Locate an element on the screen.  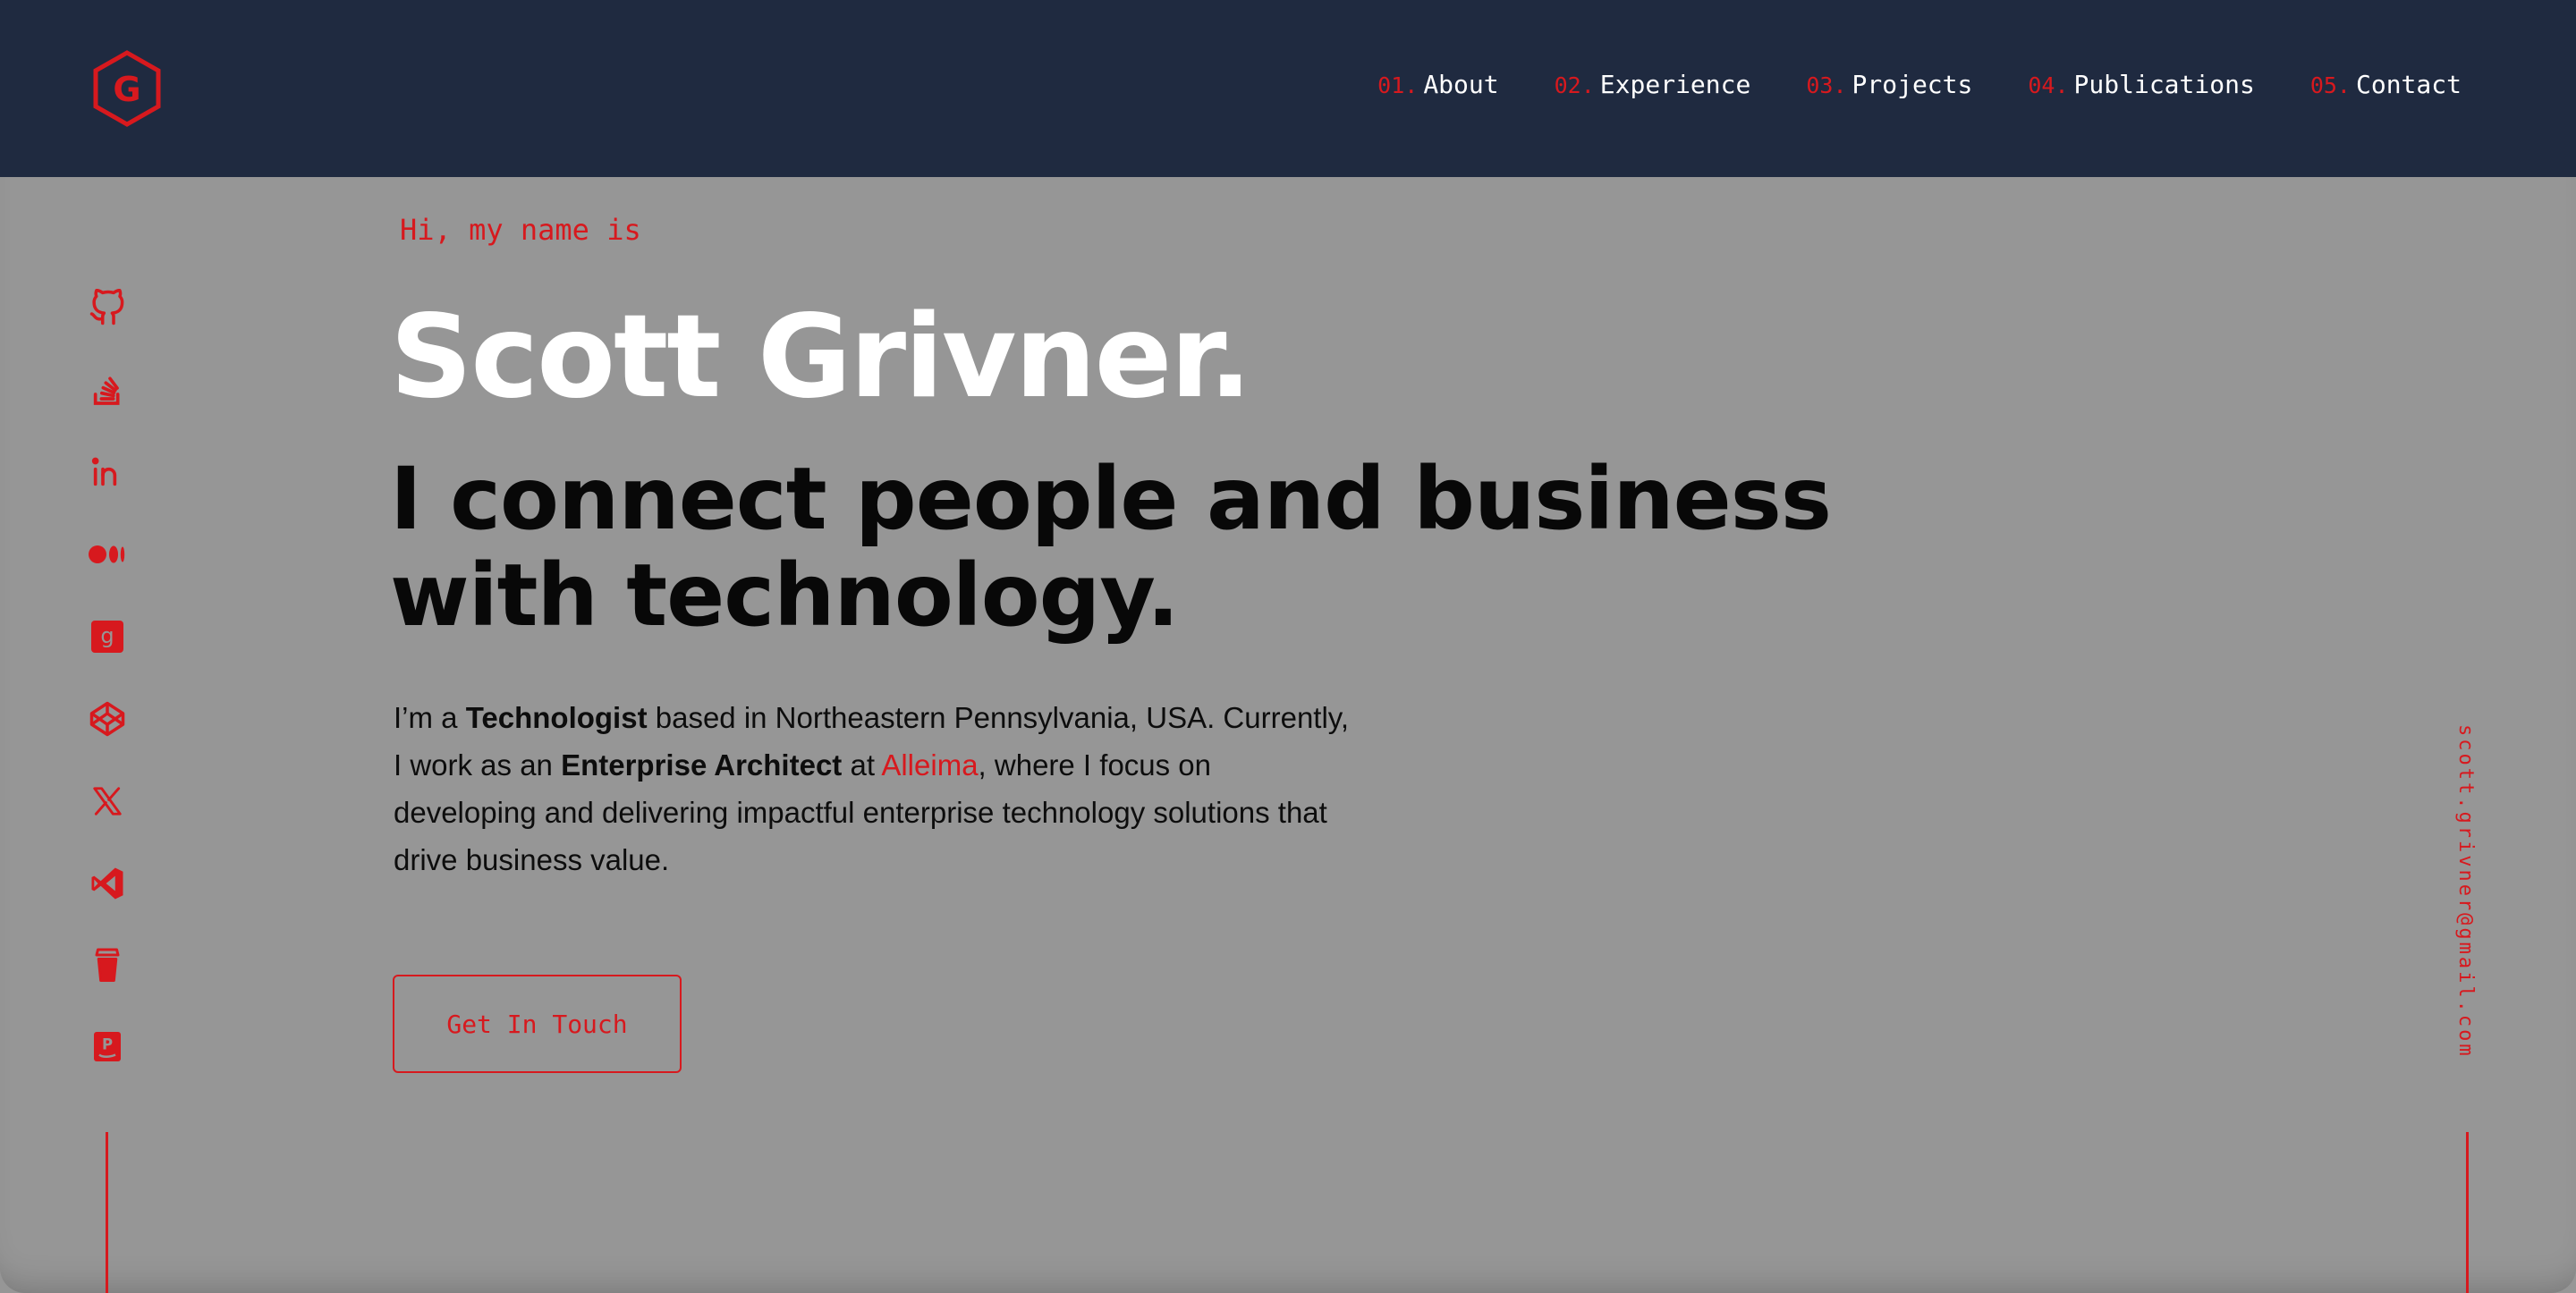
buymeacoffee-icon is located at coordinates (107, 966).